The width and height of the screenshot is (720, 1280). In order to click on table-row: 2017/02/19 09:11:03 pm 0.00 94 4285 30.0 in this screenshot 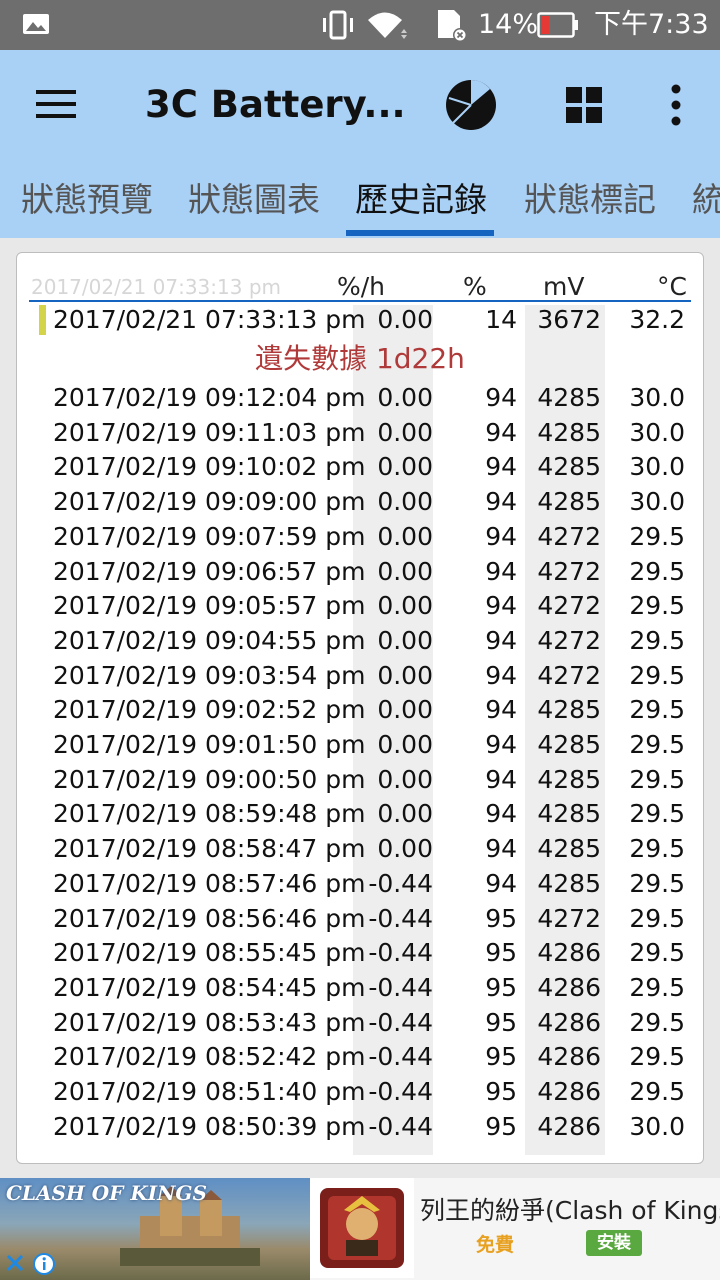, I will do `click(360, 433)`.